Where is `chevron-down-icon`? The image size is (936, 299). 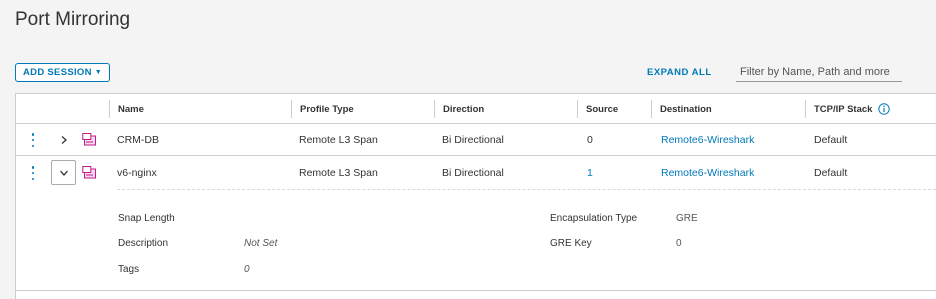
chevron-down-icon is located at coordinates (63, 173).